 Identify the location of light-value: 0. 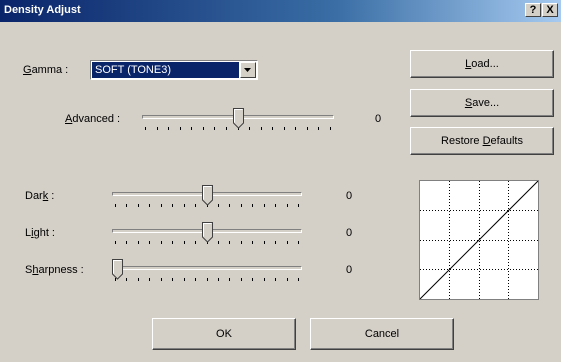
(349, 233).